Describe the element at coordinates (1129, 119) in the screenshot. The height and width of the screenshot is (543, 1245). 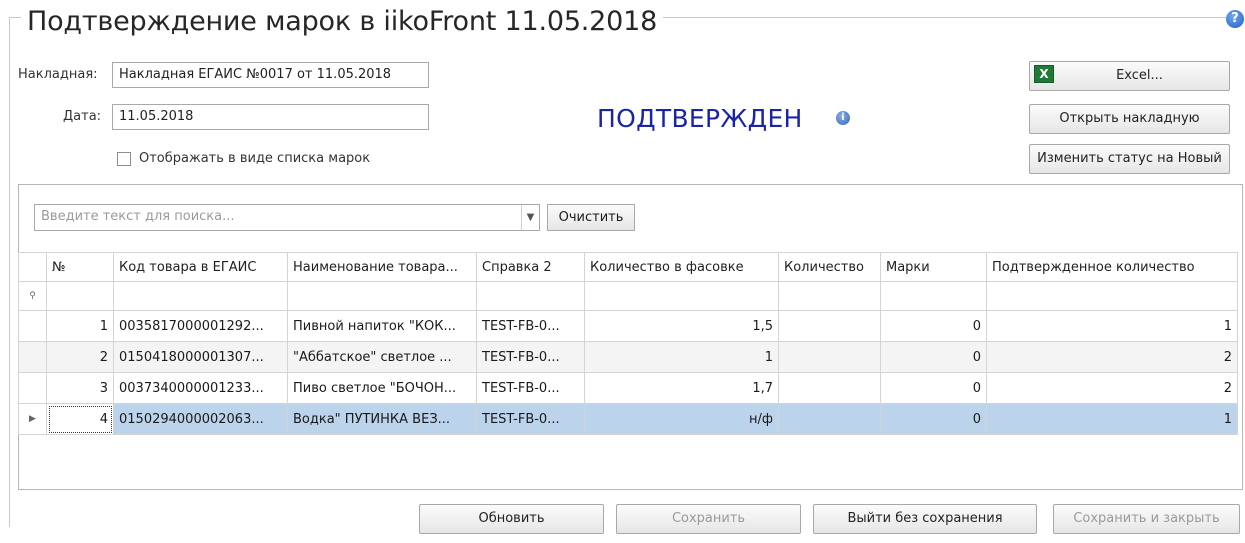
I see `open-invoice-button: Открыть накладную` at that location.